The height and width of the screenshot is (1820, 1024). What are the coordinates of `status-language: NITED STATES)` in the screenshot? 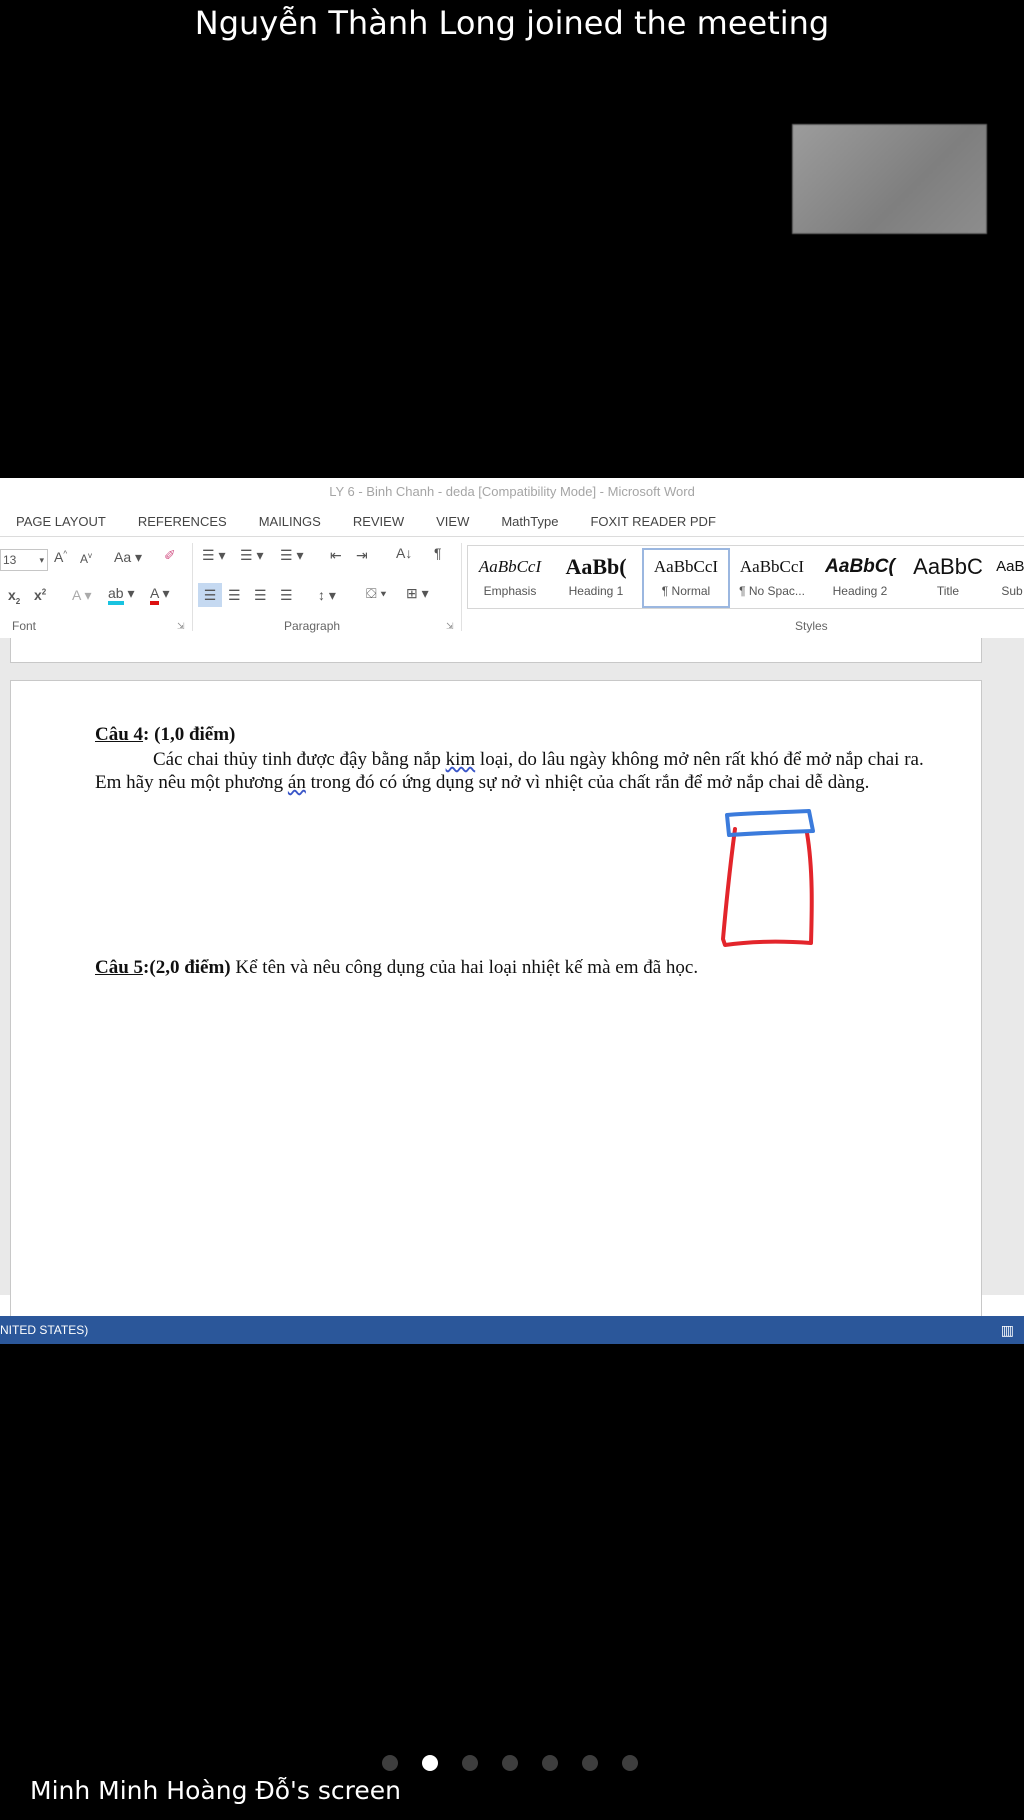 It's located at (44, 1330).